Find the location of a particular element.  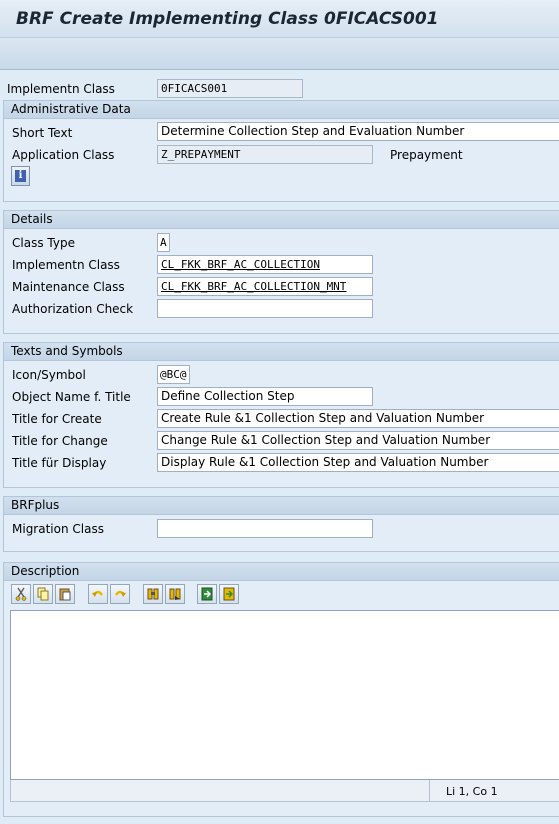

maintenance-class-label: Maintenance Class is located at coordinates (68, 287).